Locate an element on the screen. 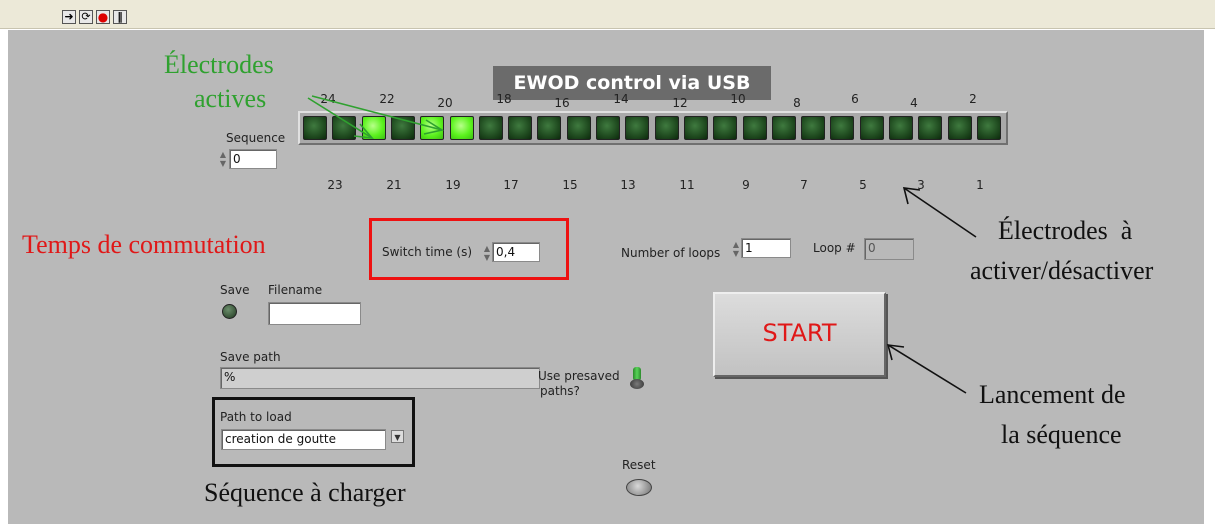 Image resolution: width=1215 pixels, height=524 pixels. electrode-number-label: 1 is located at coordinates (980, 185).